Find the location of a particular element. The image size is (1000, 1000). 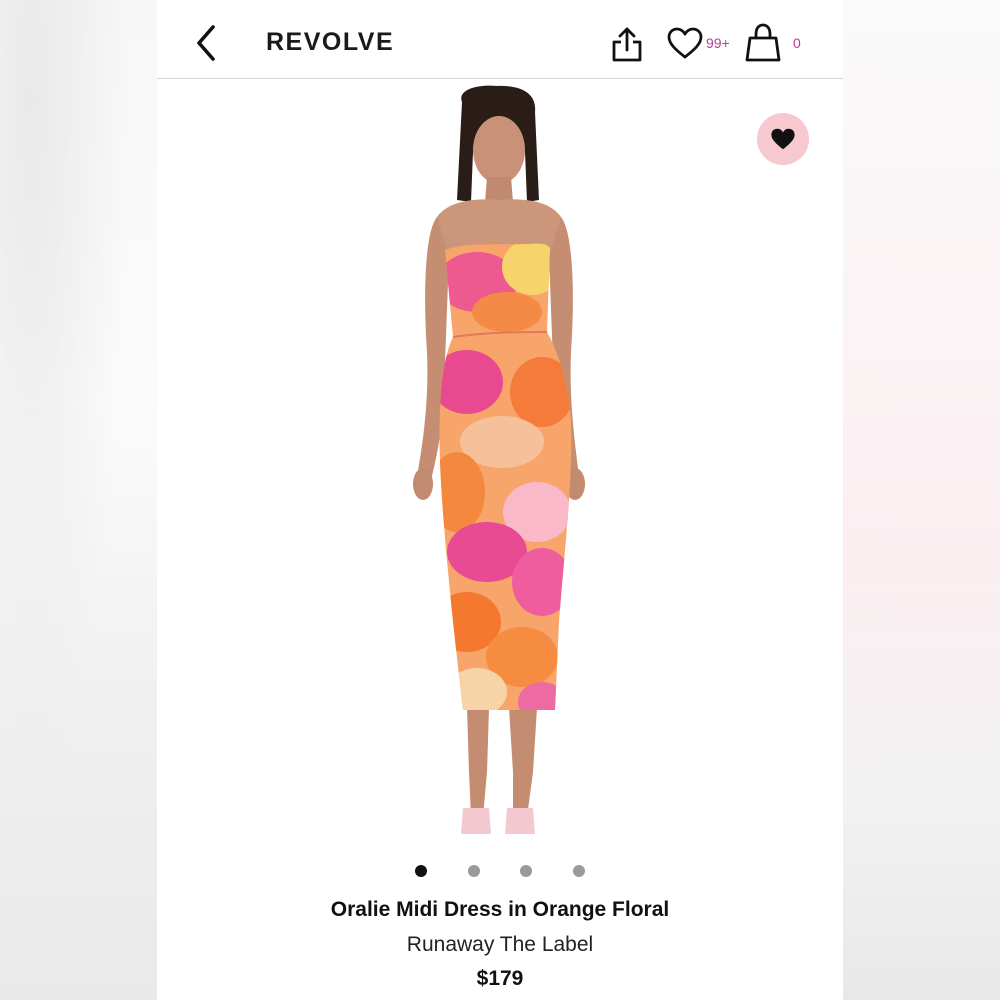

heart-outline-icon is located at coordinates (685, 43).